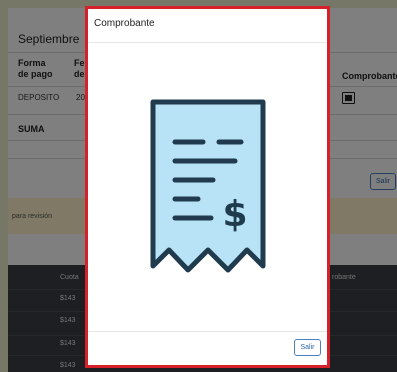 This screenshot has height=372, width=397. What do you see at coordinates (307, 347) in the screenshot?
I see `salir-button: Salir` at bounding box center [307, 347].